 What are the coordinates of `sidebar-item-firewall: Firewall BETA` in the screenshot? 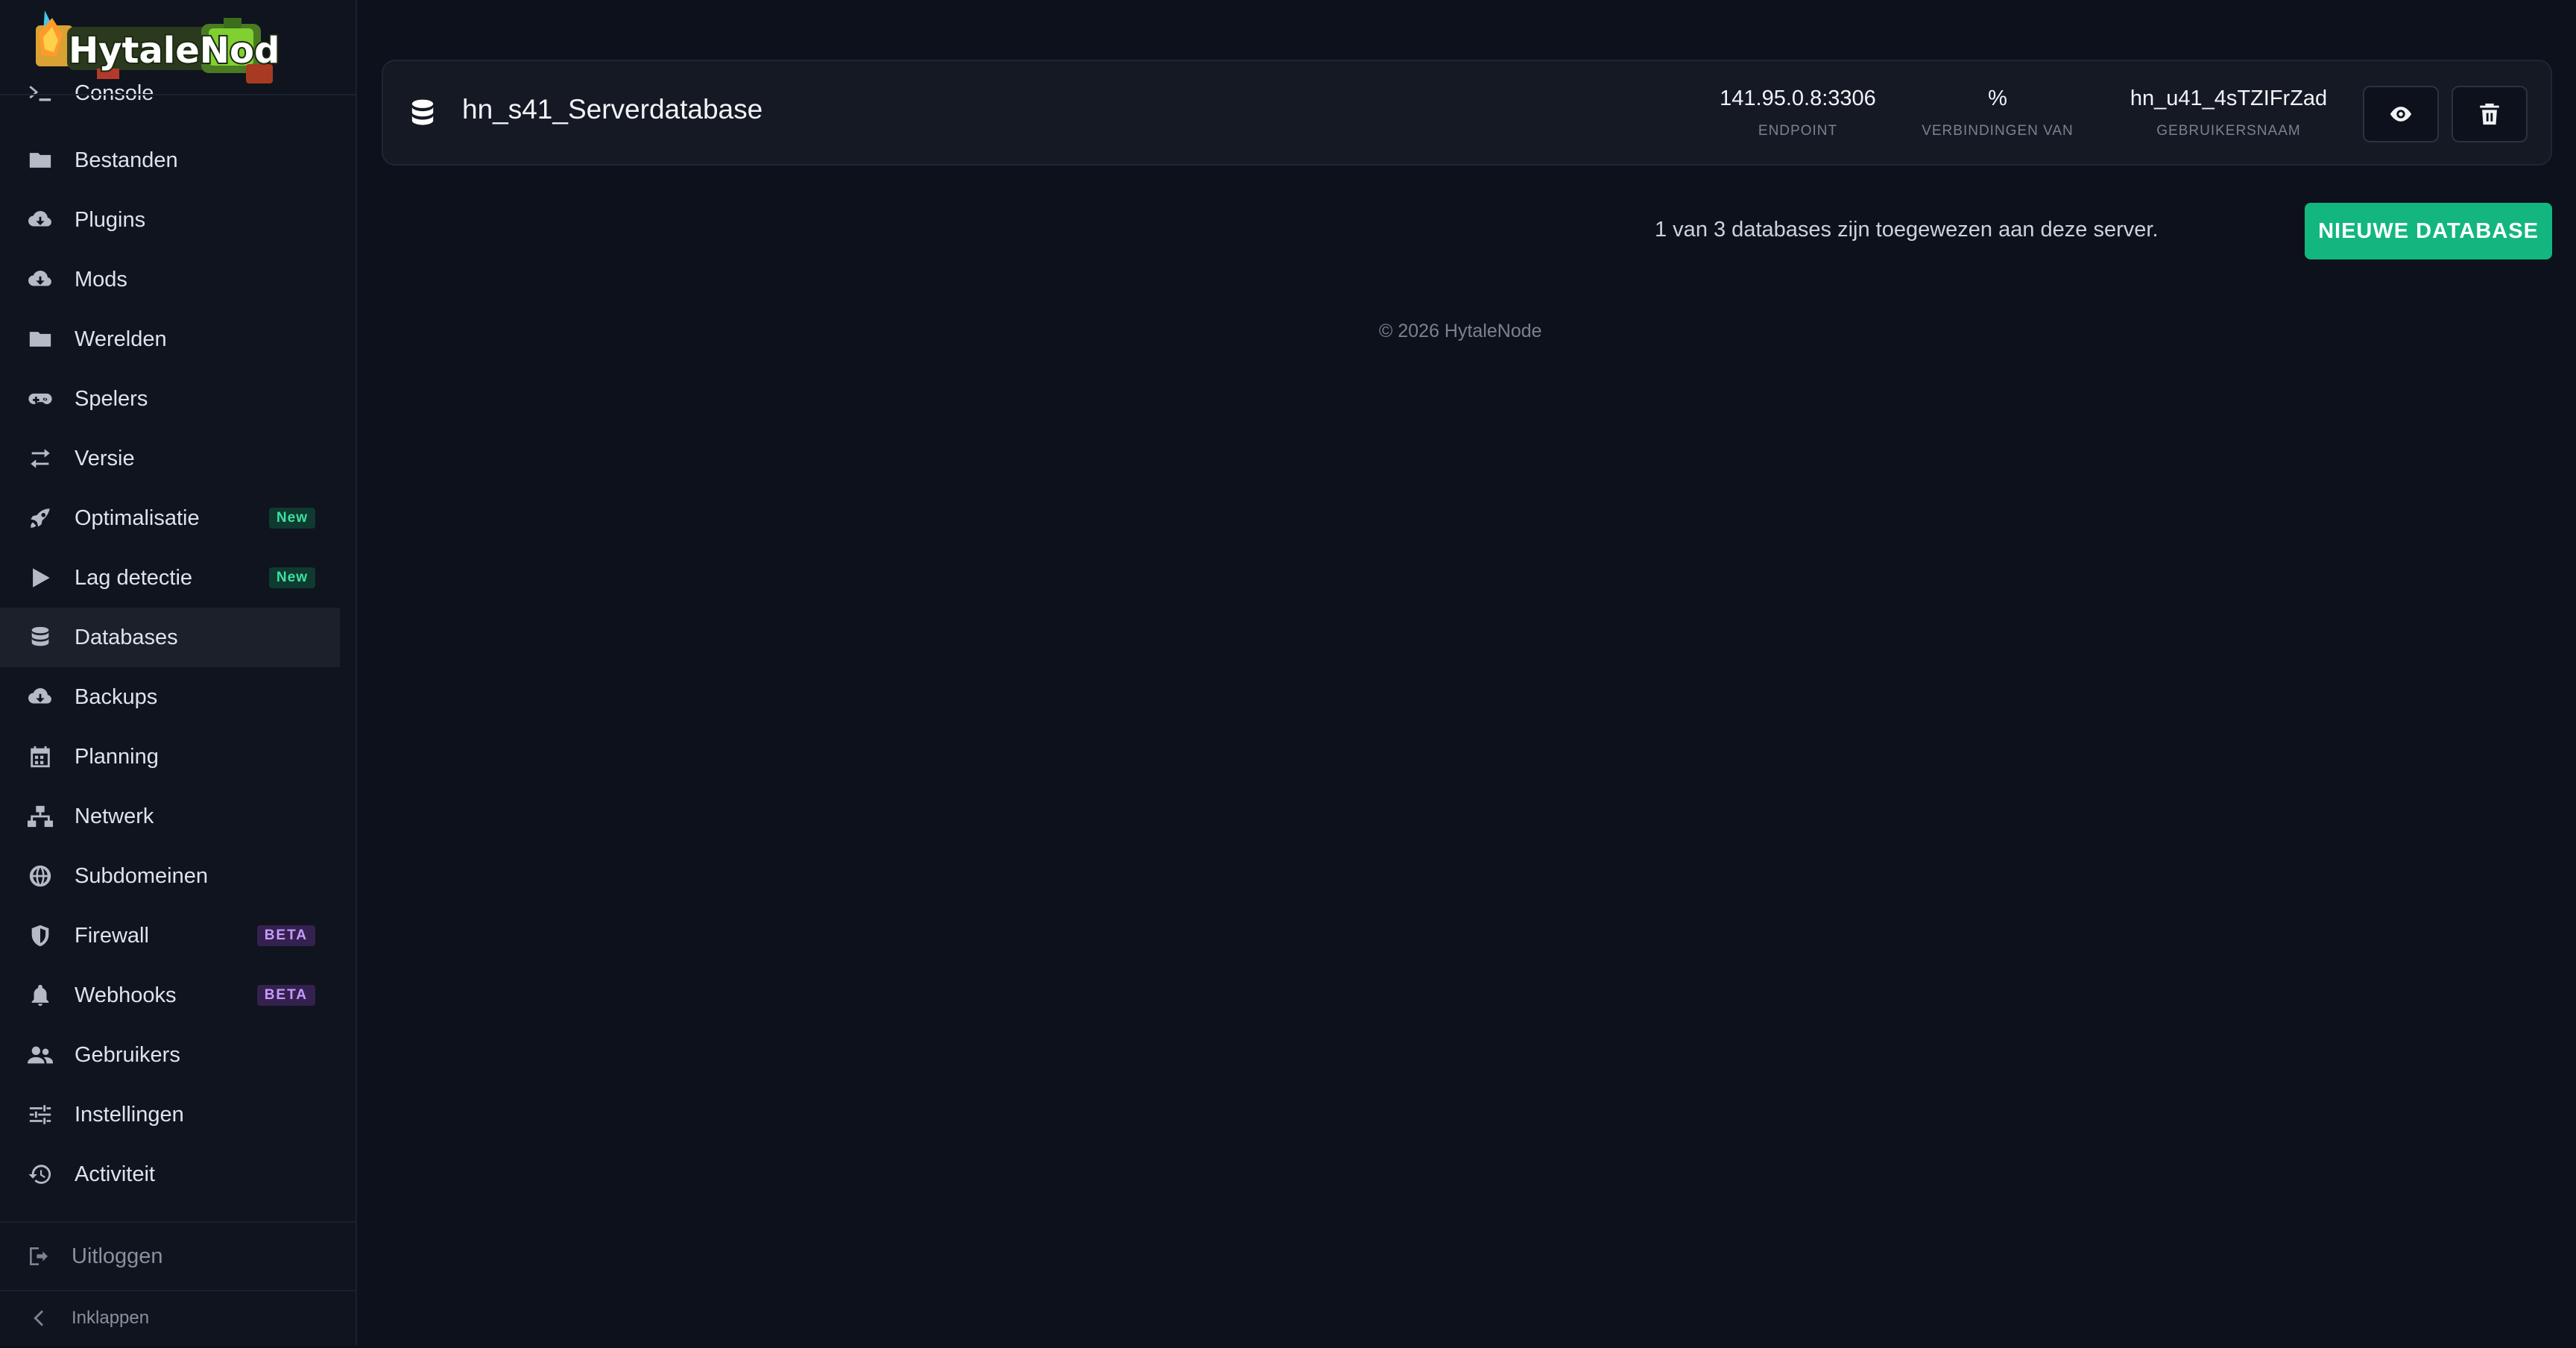 It's located at (170, 936).